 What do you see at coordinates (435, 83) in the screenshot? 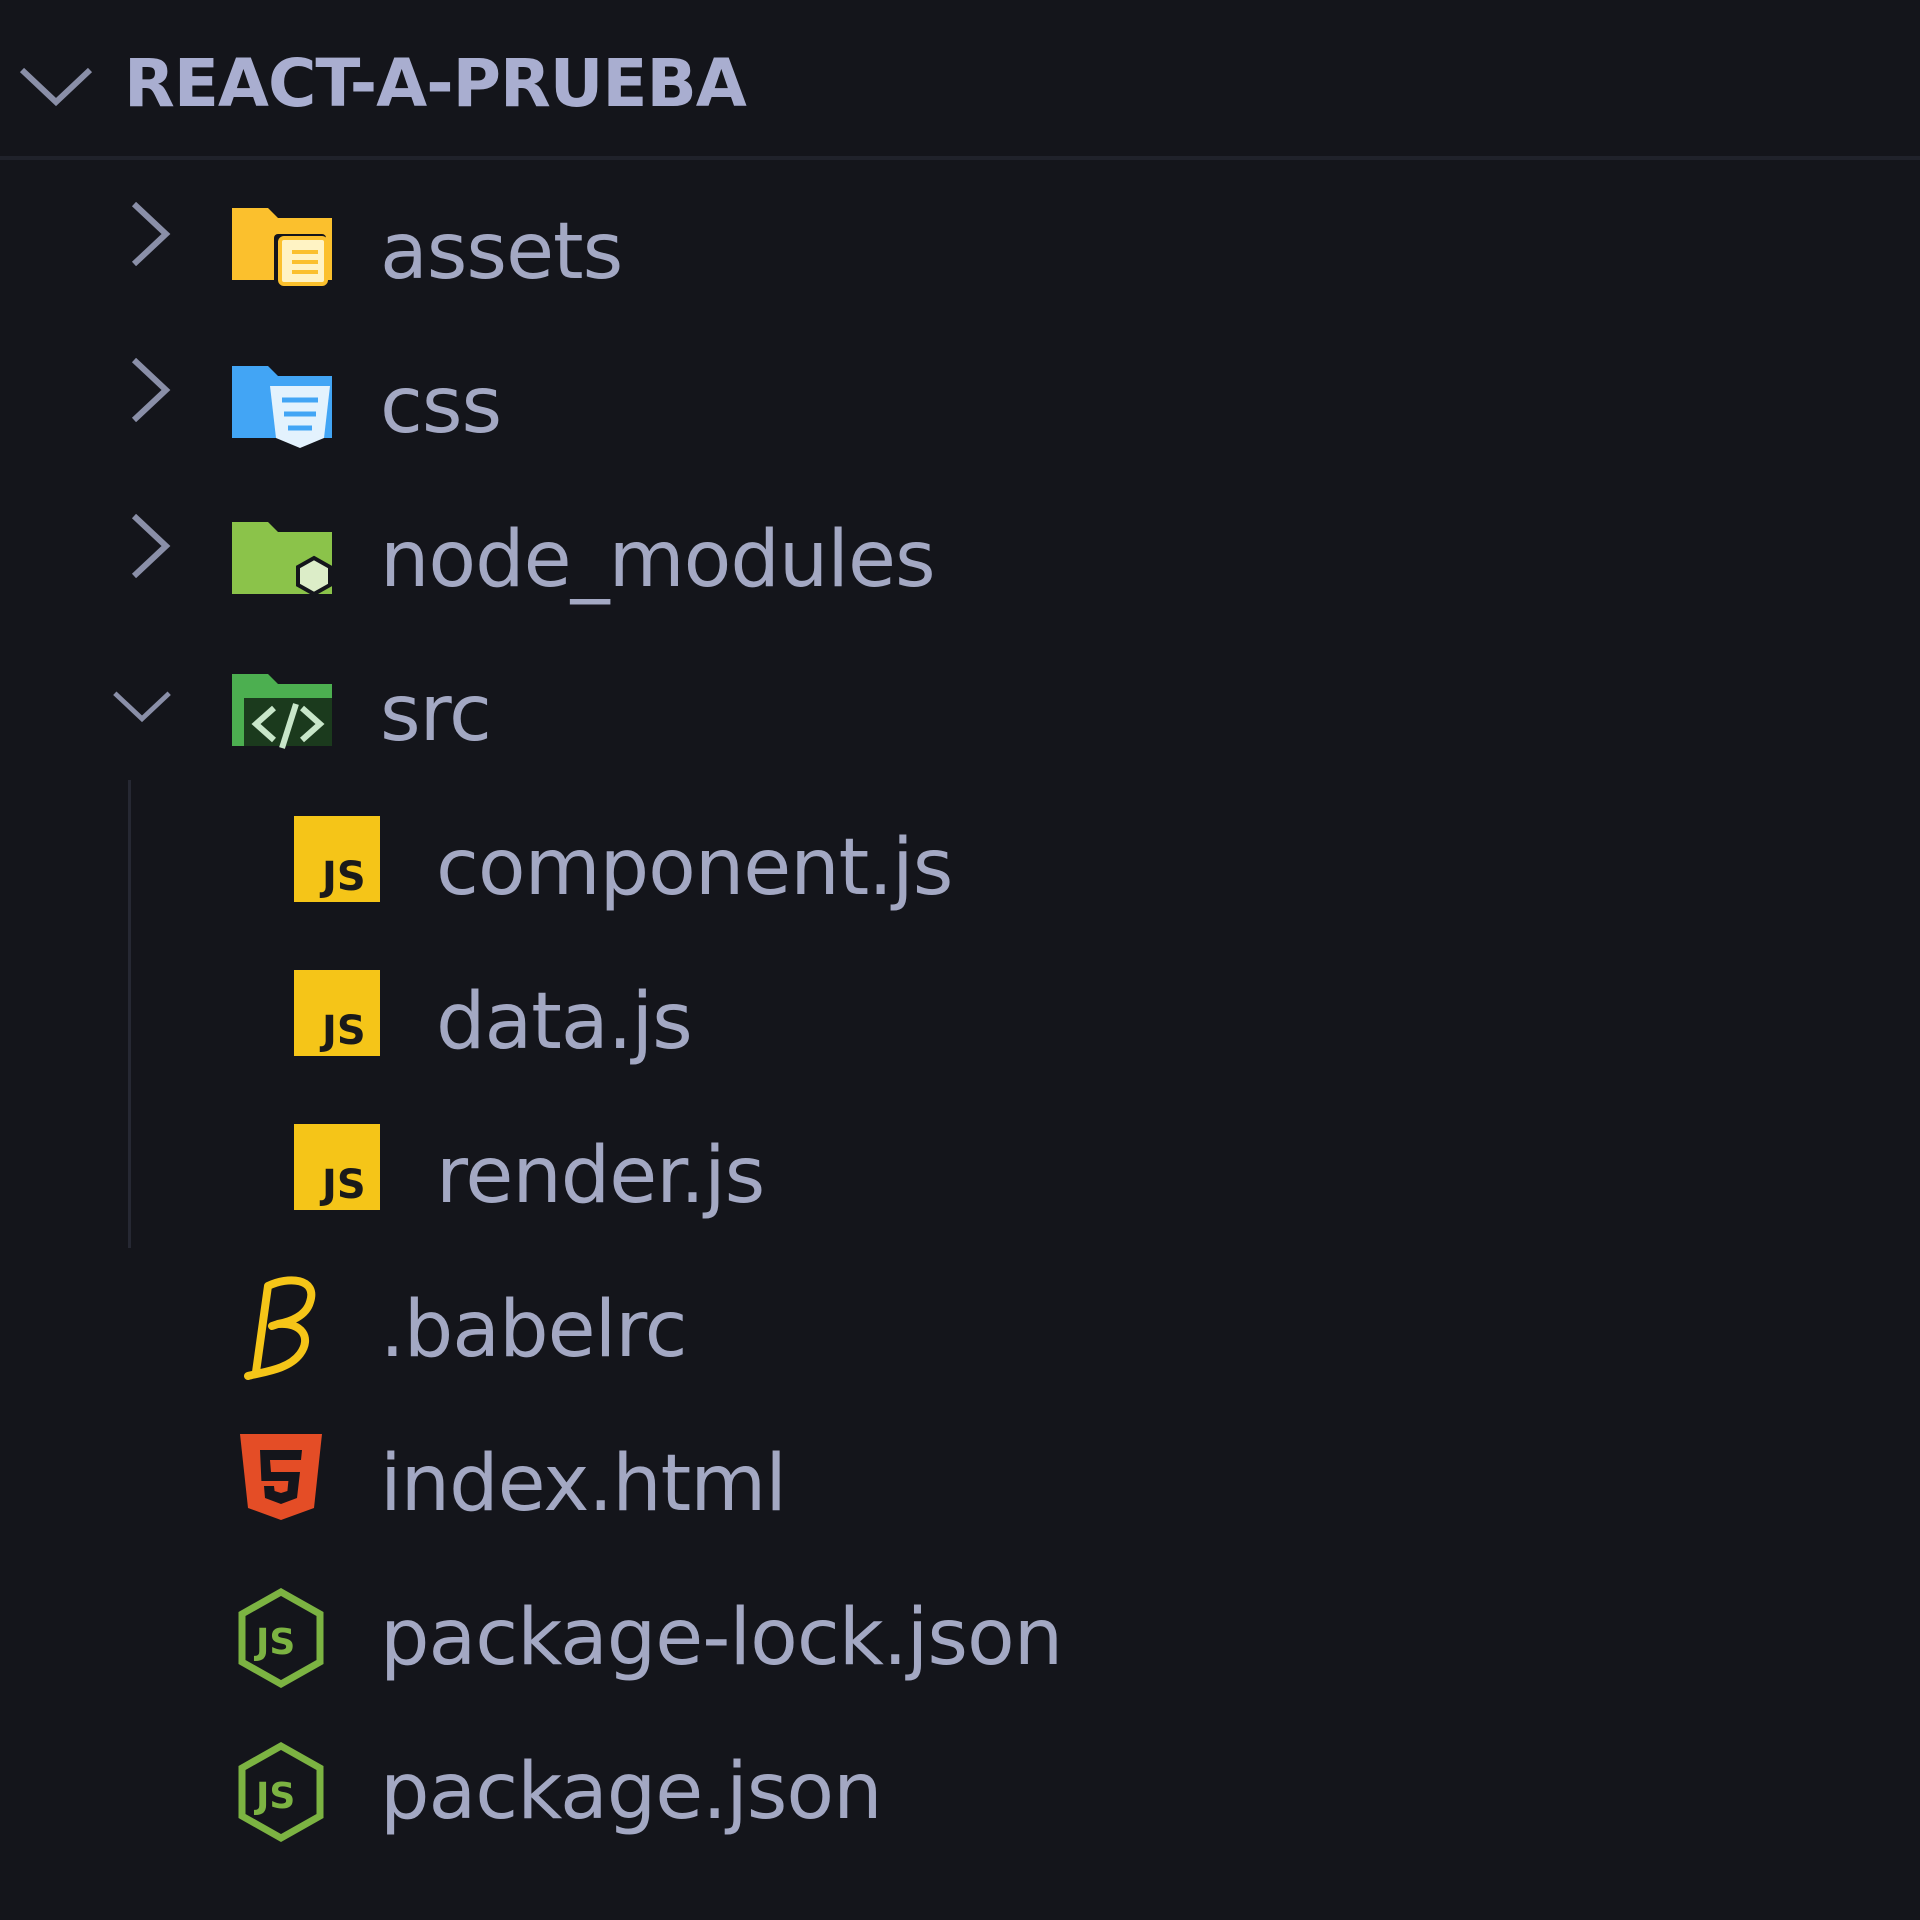
I see `project-title: REACT-A-PRUEBA` at bounding box center [435, 83].